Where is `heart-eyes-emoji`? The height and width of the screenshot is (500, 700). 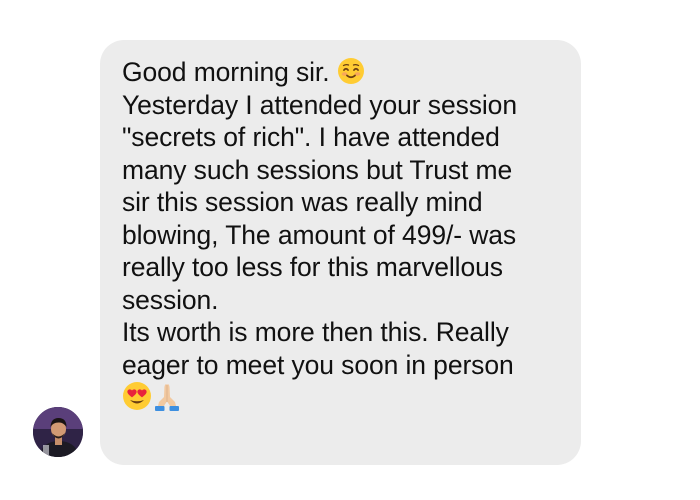 heart-eyes-emoji is located at coordinates (137, 396).